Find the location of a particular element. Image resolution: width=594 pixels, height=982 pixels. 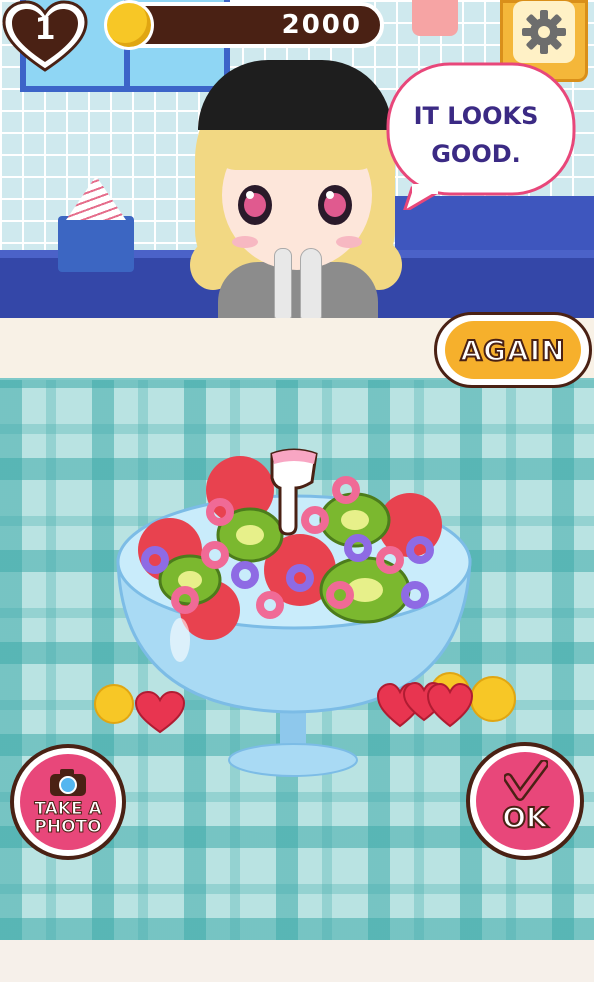

wall-clock is located at coordinates (435, 18).